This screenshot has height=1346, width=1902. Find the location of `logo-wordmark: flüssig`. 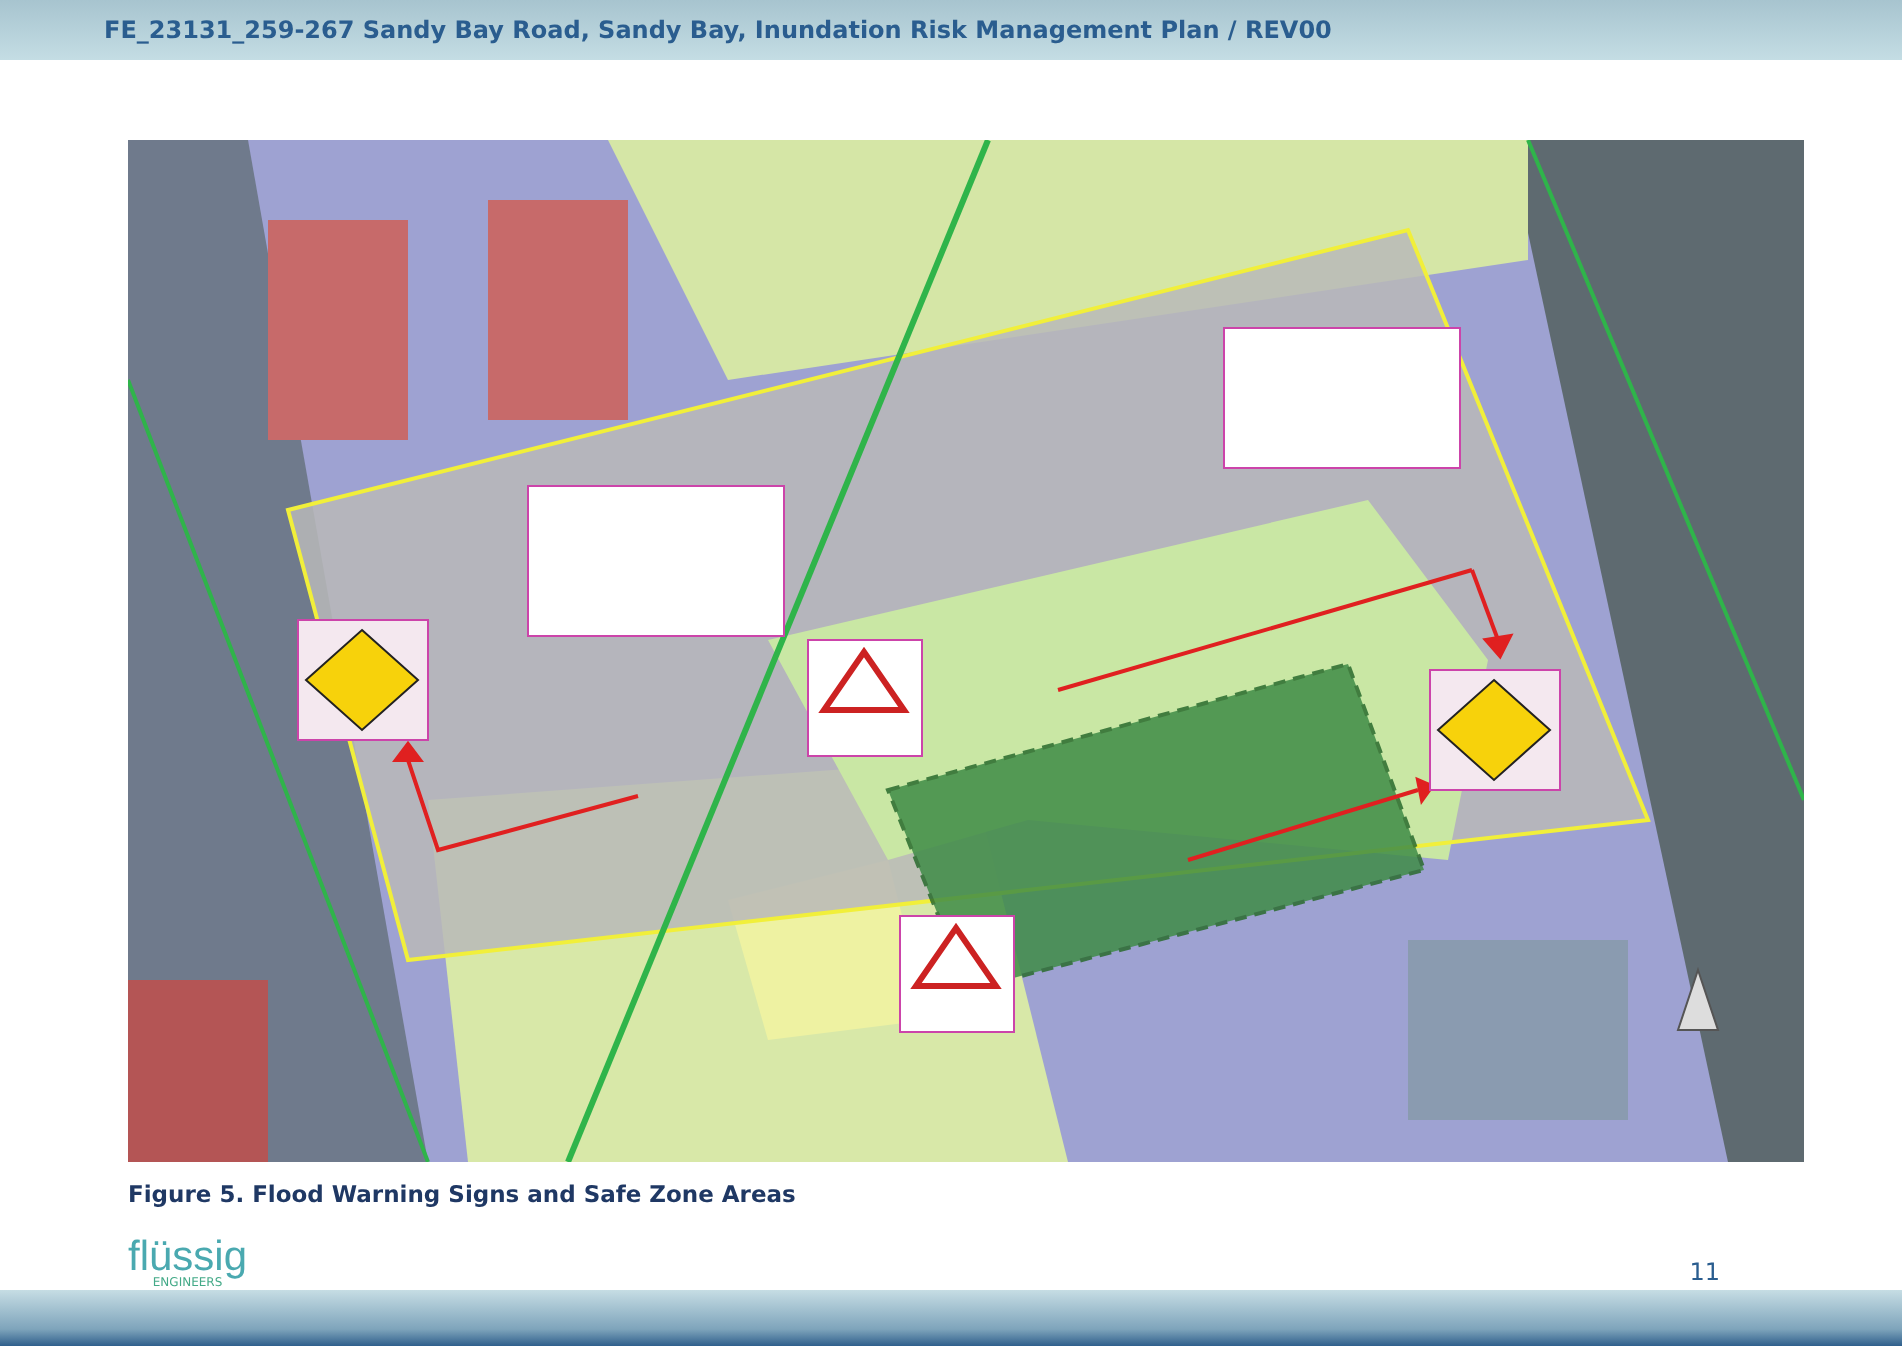

logo-wordmark: flüssig is located at coordinates (188, 1257).